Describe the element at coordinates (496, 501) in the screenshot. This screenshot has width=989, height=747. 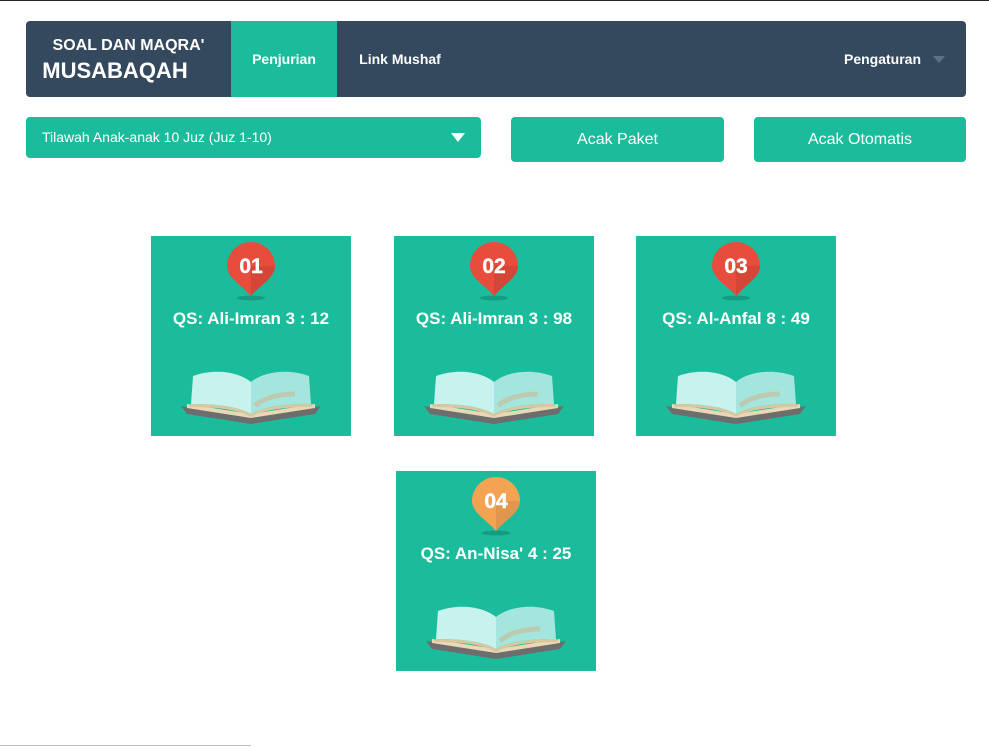
I see `svg-text: 04` at that location.